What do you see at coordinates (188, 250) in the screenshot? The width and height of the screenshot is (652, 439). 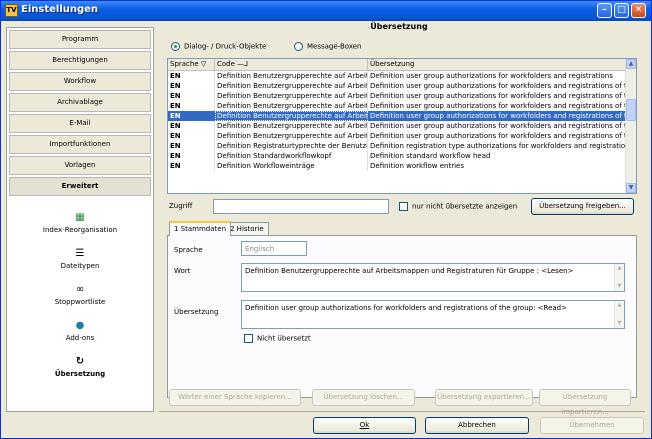 I see `sprache-label: Sprache` at bounding box center [188, 250].